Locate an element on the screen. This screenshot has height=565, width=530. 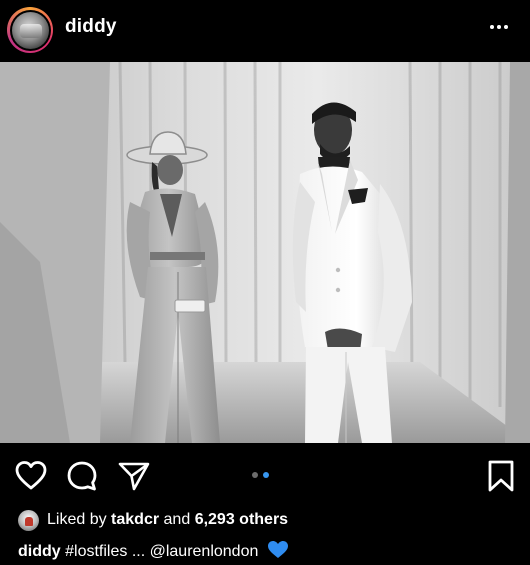
paper-plane-icon is located at coordinates (134, 476).